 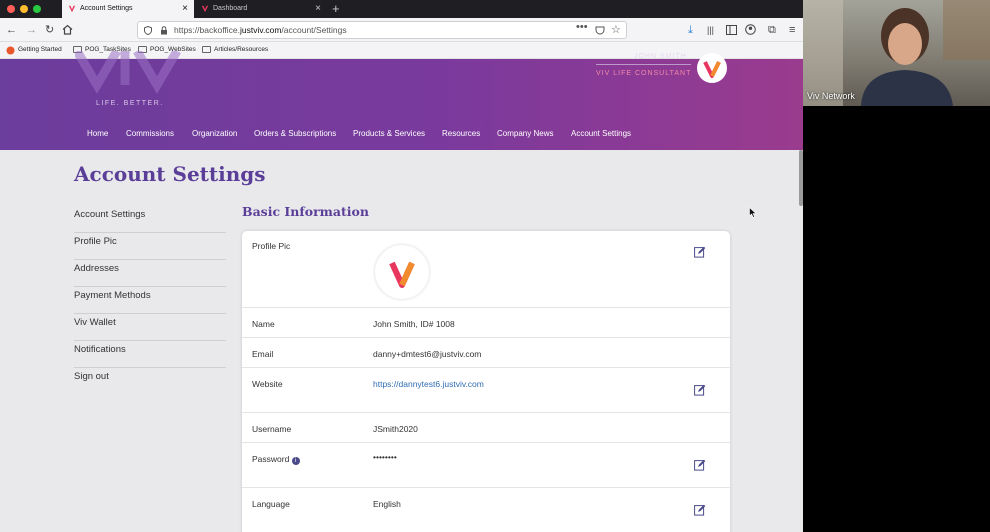 What do you see at coordinates (616, 30) in the screenshot?
I see `bookmark-star-icon: ☆` at bounding box center [616, 30].